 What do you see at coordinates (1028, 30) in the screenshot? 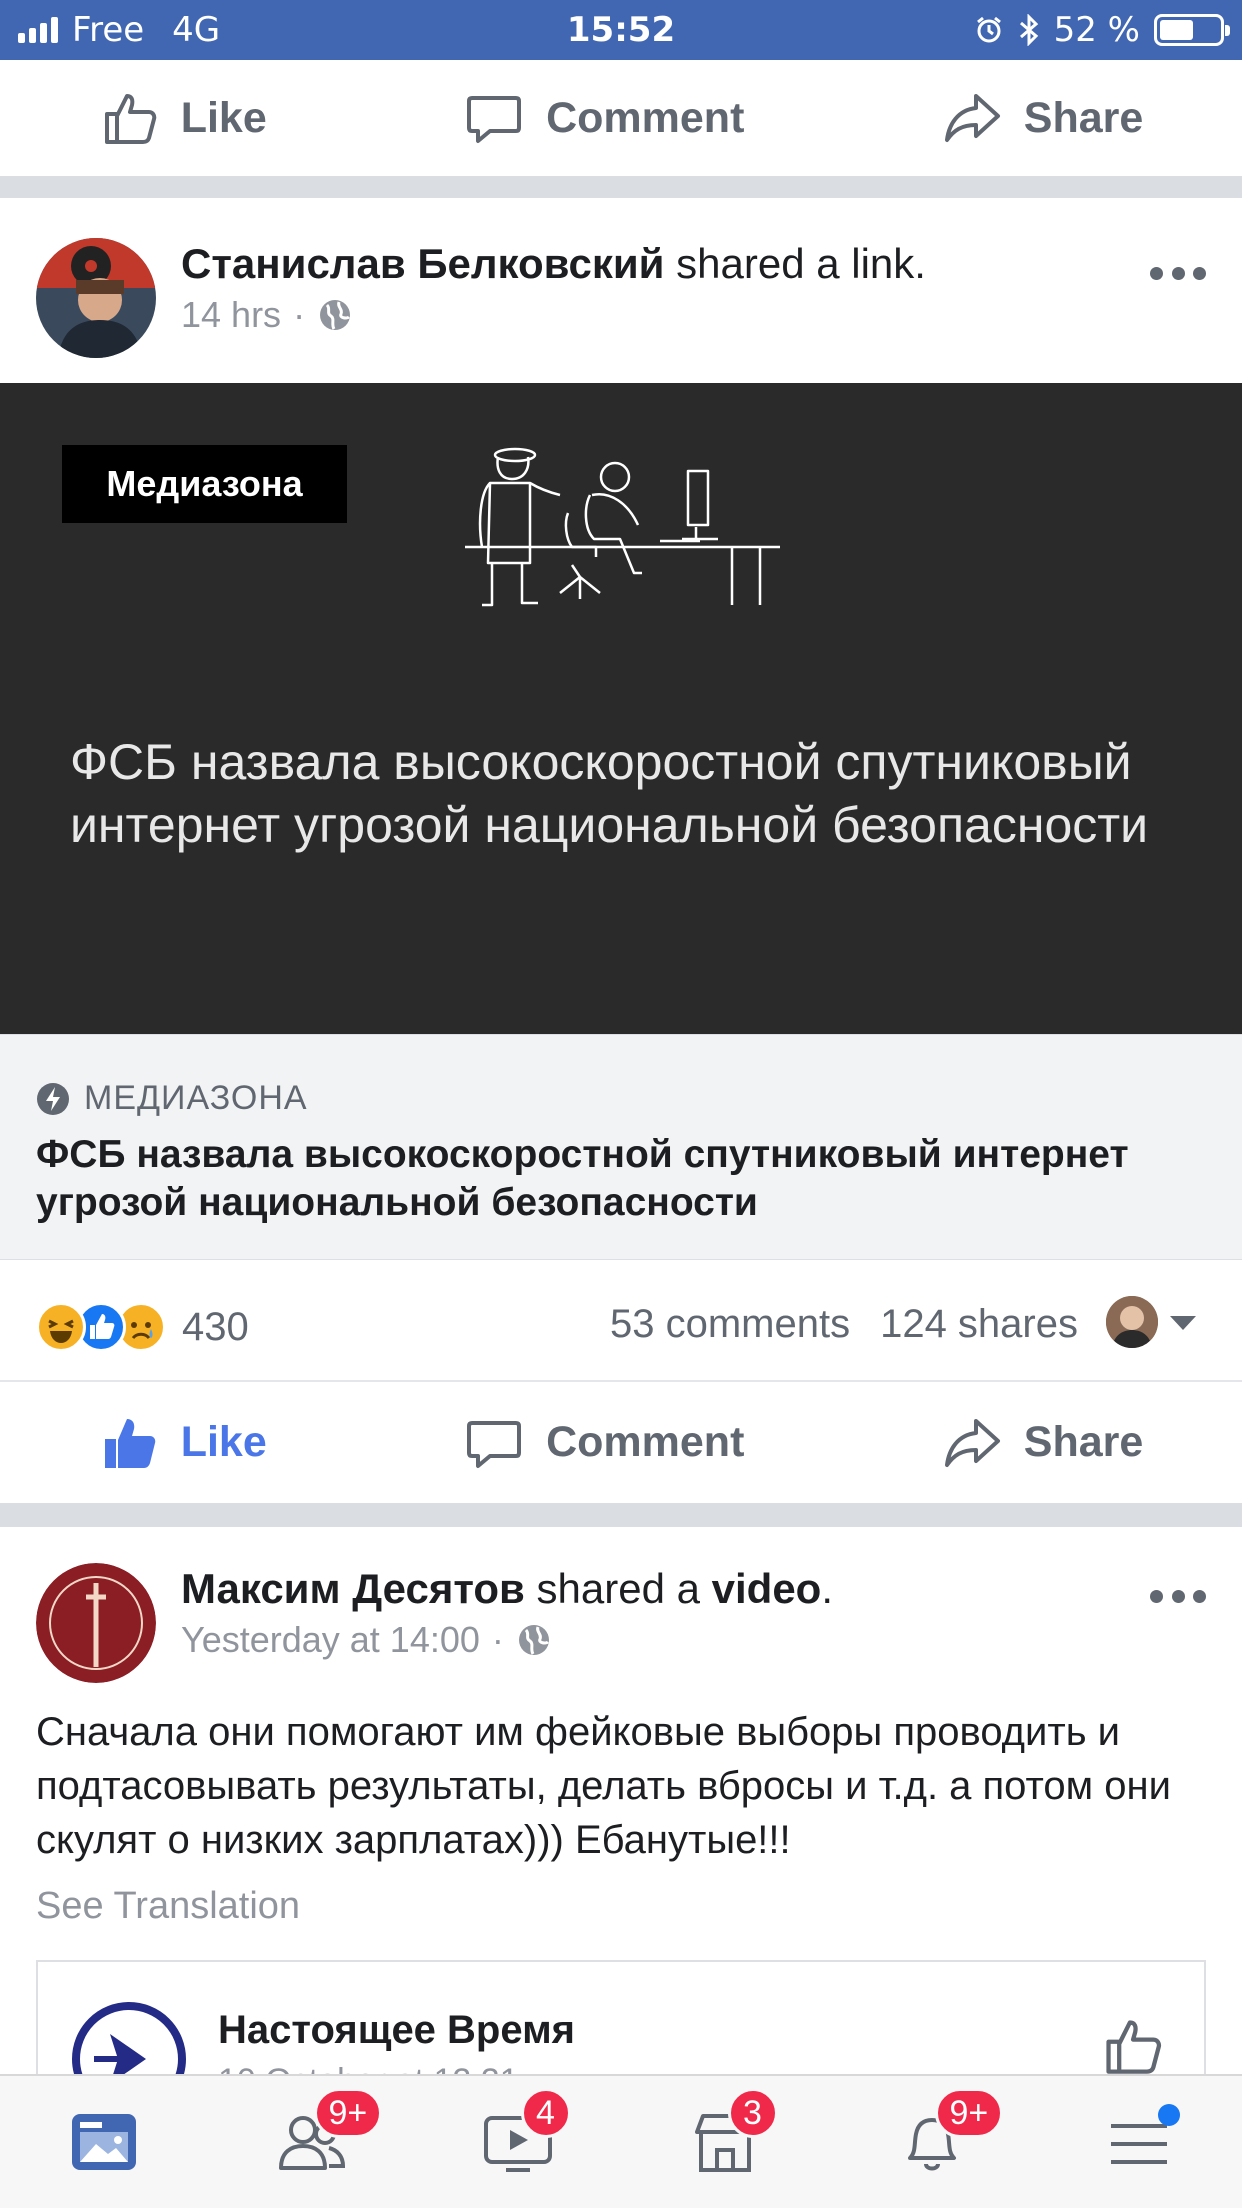
I see `bluetooth-icon` at bounding box center [1028, 30].